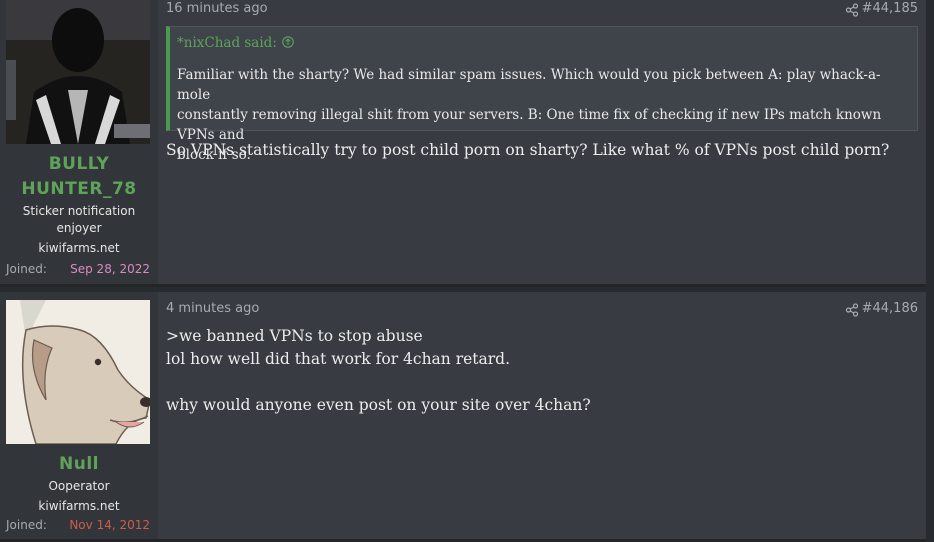 The image size is (934, 542). I want to click on quote-author: *nixChad said:, so click(235, 43).